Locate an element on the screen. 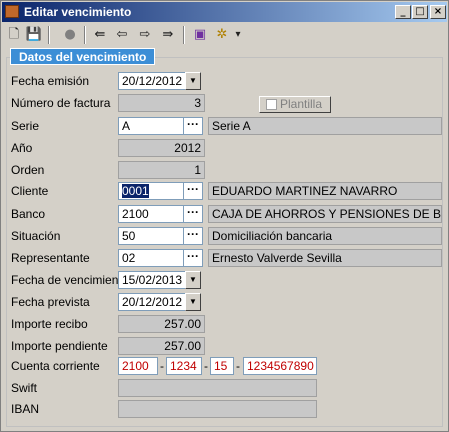  swift-label: Swift is located at coordinates (24, 388).